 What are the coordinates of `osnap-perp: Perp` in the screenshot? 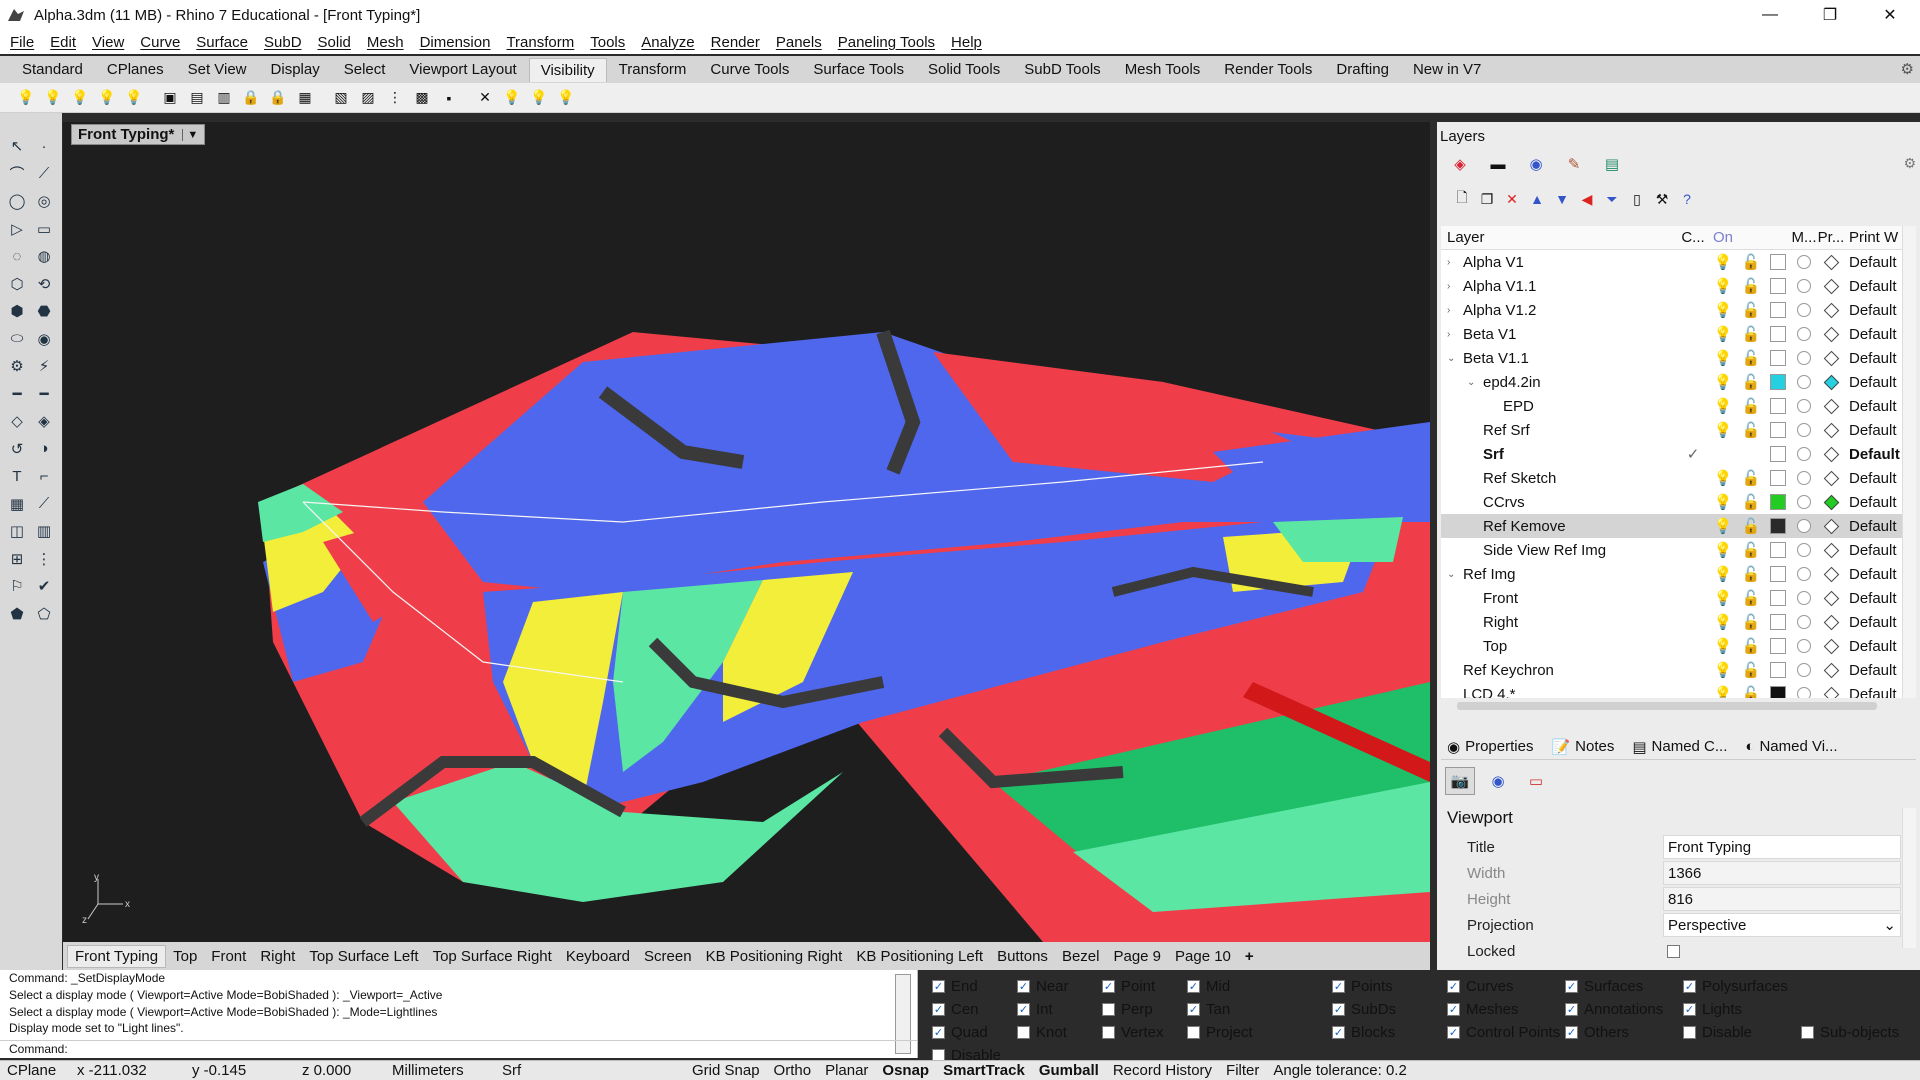 It's located at (1144, 1009).